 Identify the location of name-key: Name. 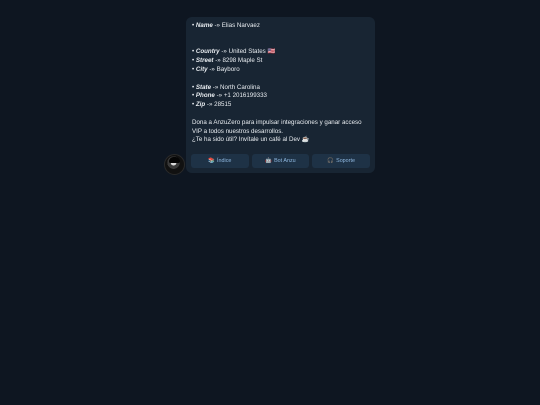
(204, 25).